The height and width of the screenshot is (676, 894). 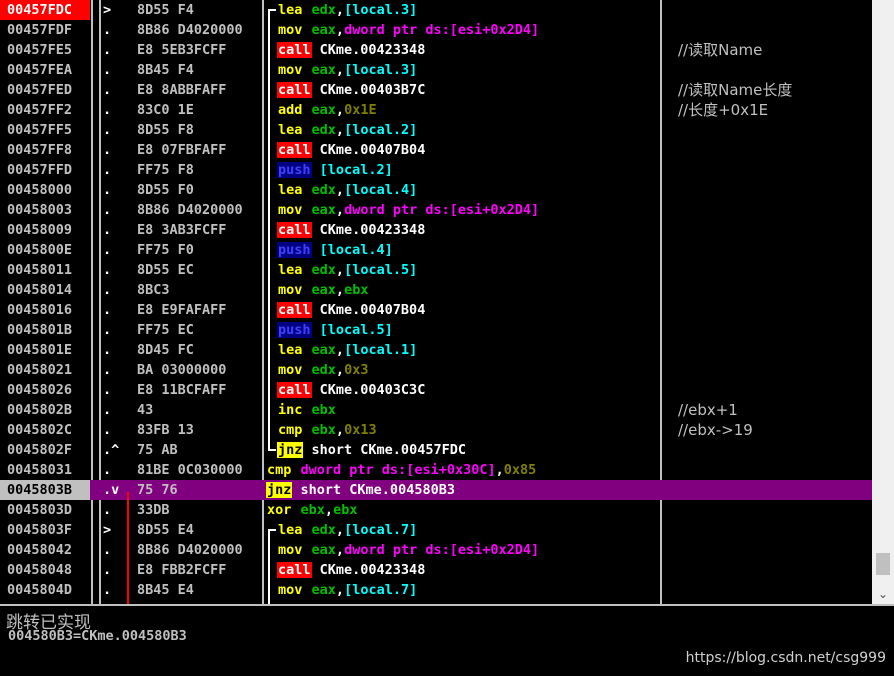 What do you see at coordinates (200, 390) in the screenshot?
I see `hex-bytes-cell: E8 11BCFAFF` at bounding box center [200, 390].